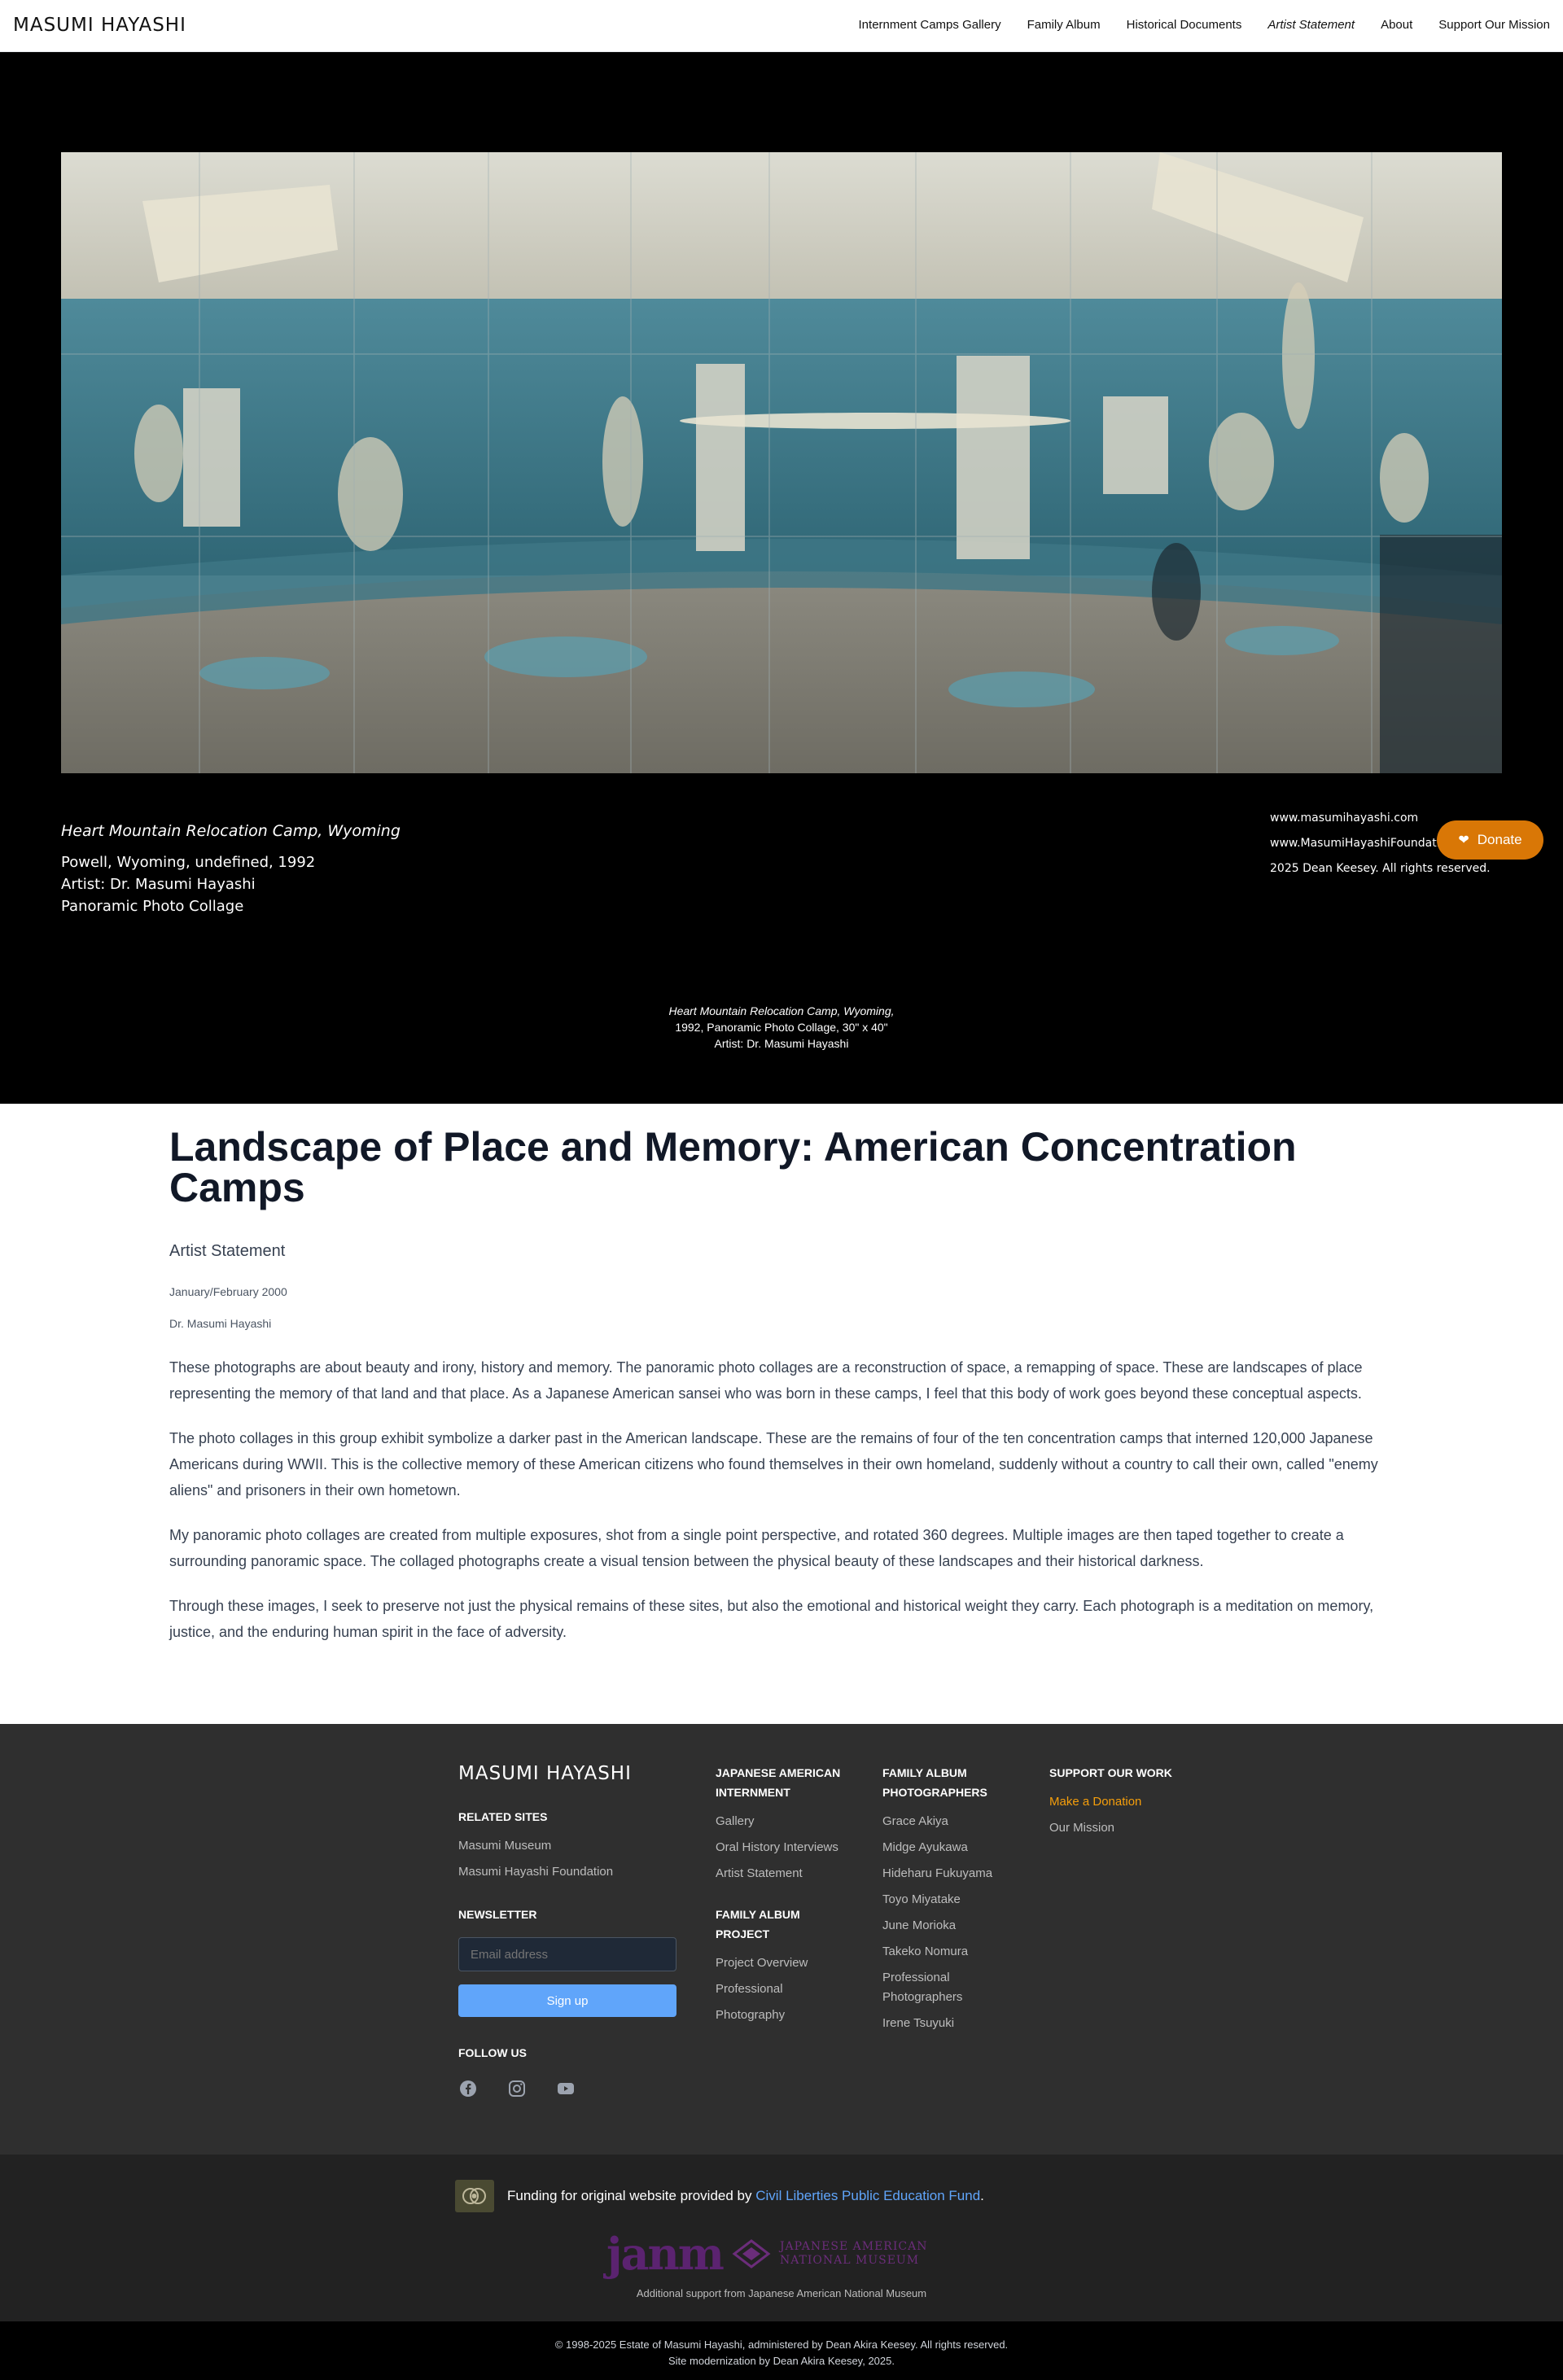 This screenshot has height=2380, width=1563. I want to click on youtube-icon, so click(566, 2088).